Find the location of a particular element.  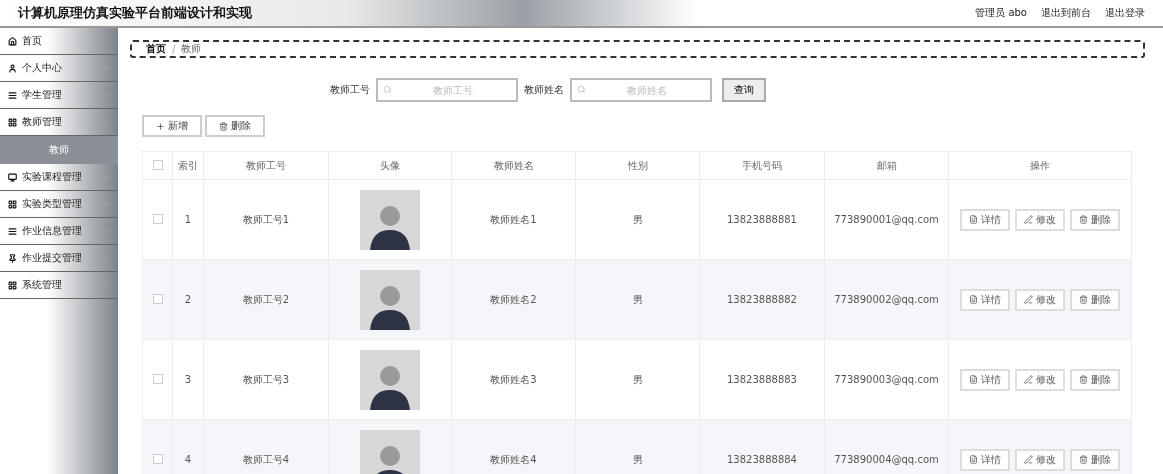

sidebar-item: 系统管理 is located at coordinates (59, 285).